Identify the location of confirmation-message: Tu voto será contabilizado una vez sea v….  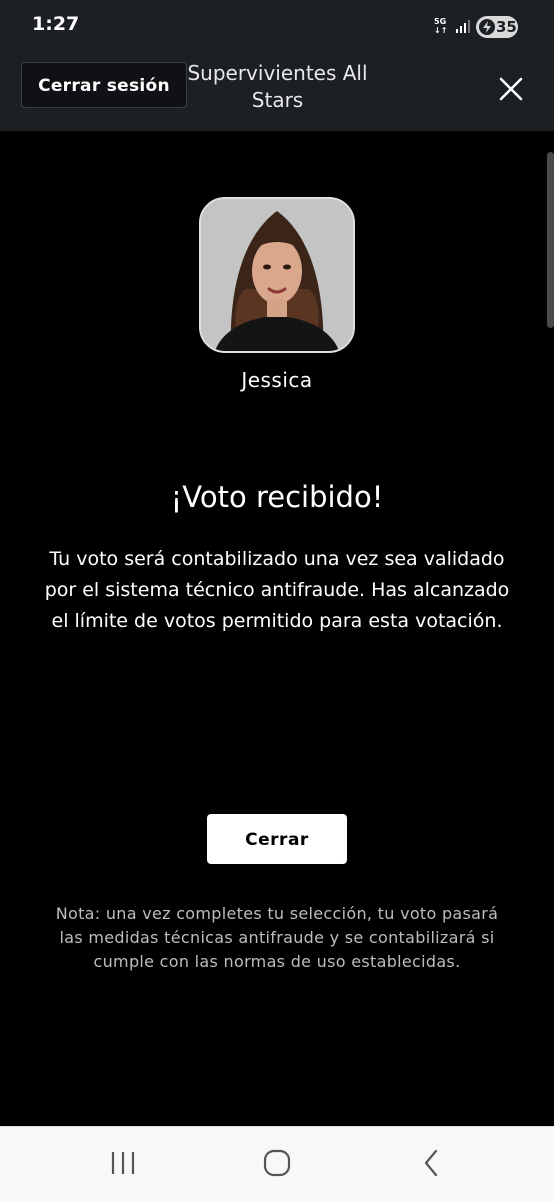
(277, 590).